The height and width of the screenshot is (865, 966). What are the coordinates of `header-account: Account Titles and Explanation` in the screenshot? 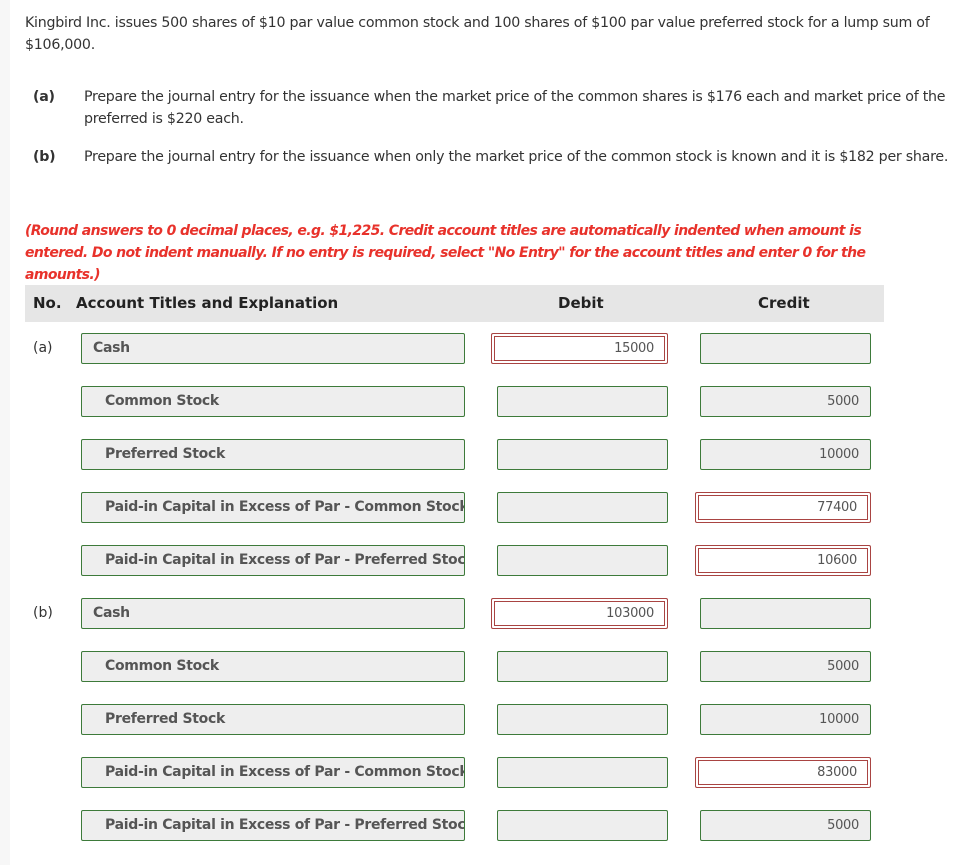 It's located at (207, 303).